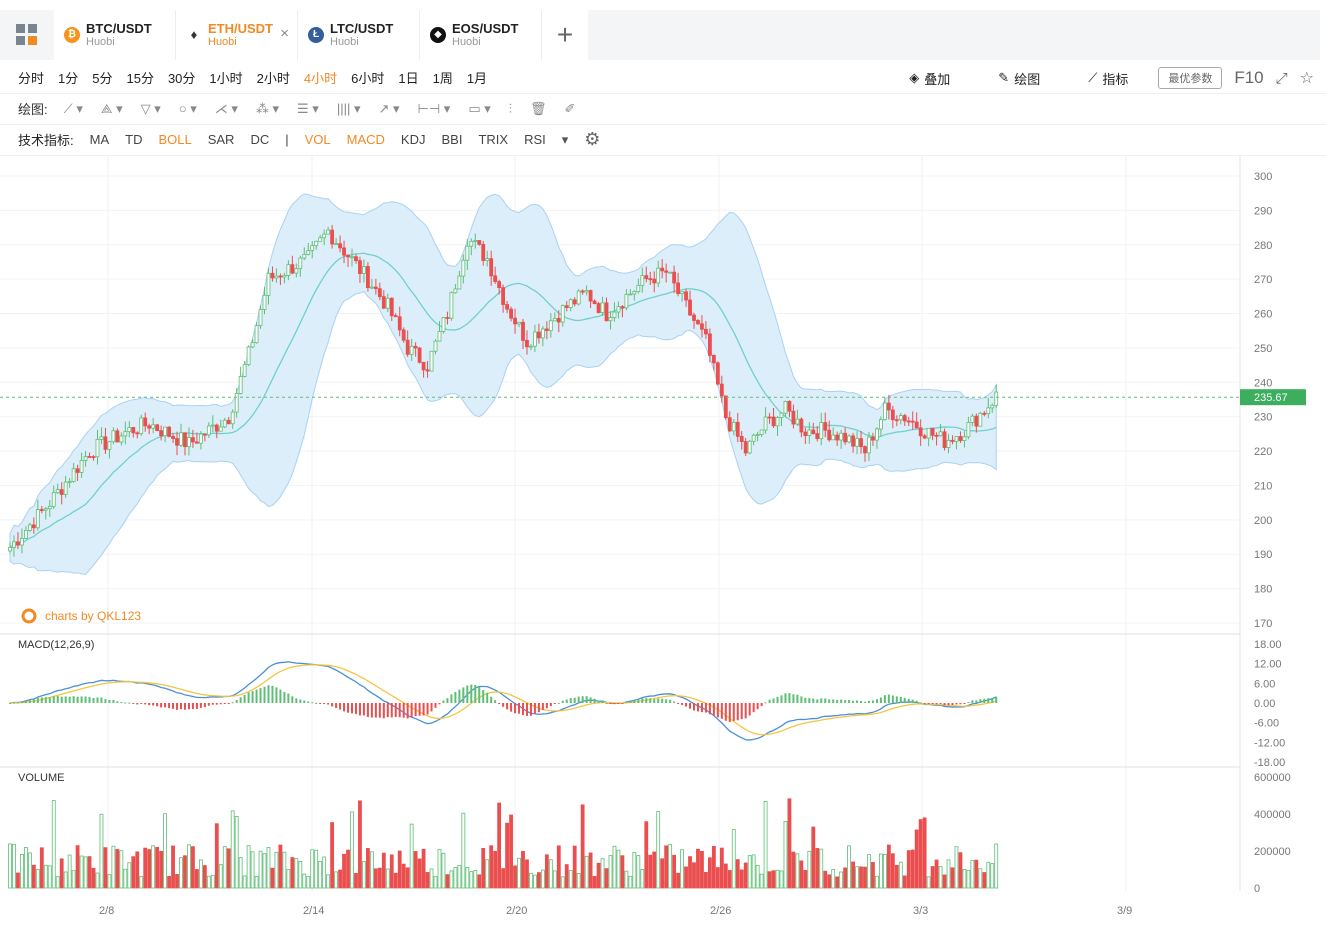 Image resolution: width=1326 pixels, height=942 pixels. Describe the element at coordinates (308, 109) in the screenshot. I see `fib-tool-icon: ☰ ▾` at that location.